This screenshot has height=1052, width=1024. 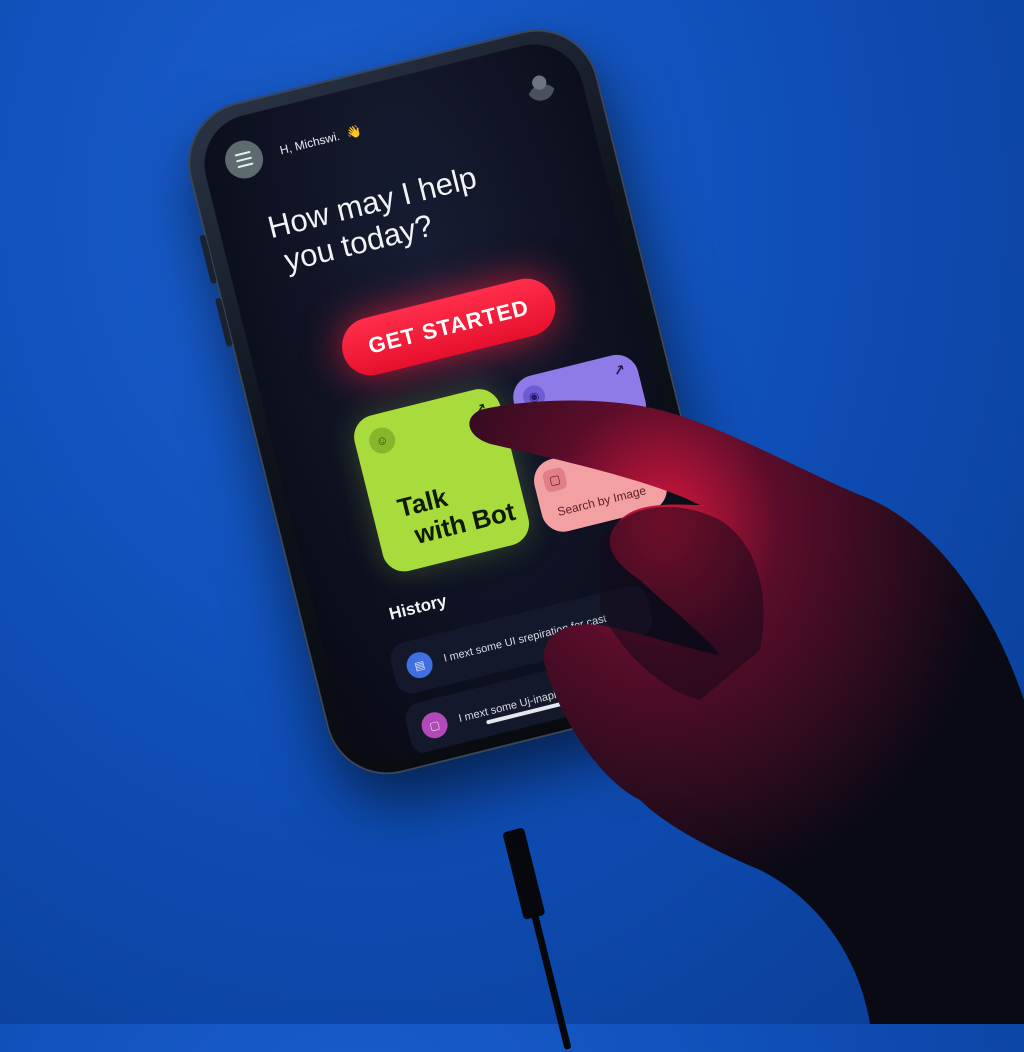 I want to click on chat-with-dat-label: Chat with Dat, so click(x=572, y=420).